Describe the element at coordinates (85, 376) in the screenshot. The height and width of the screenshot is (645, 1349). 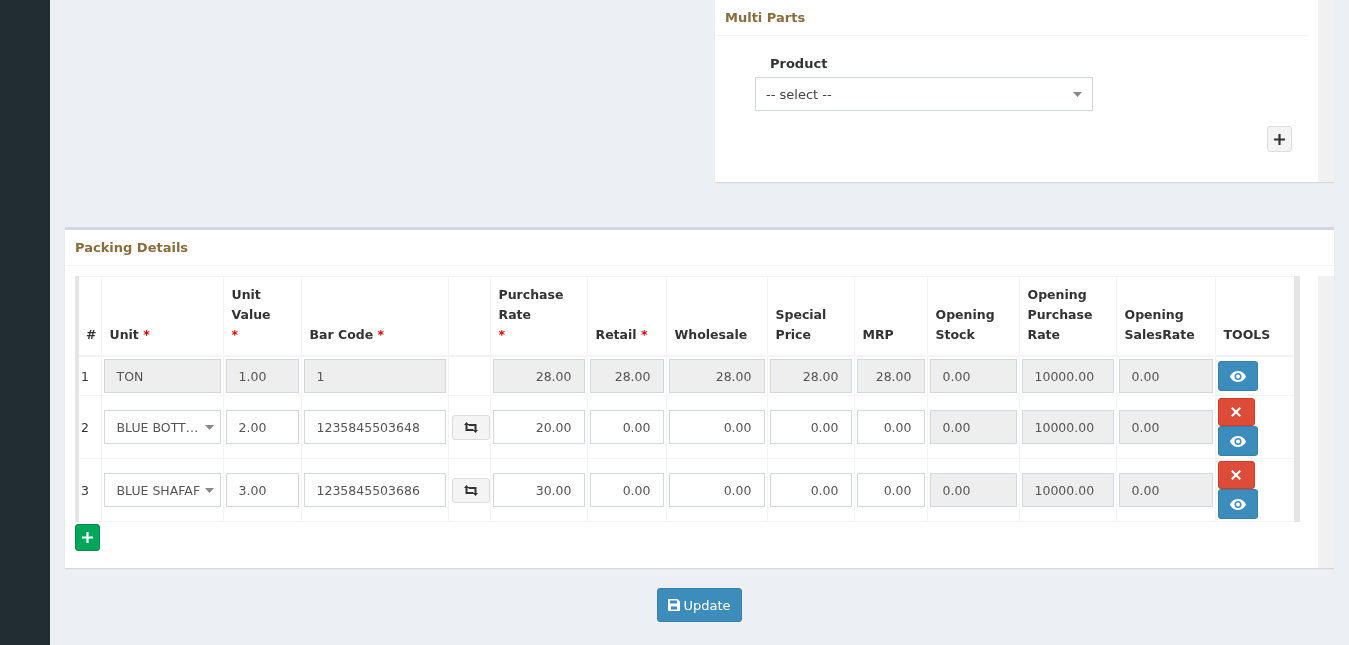
I see `row-number: 1` at that location.